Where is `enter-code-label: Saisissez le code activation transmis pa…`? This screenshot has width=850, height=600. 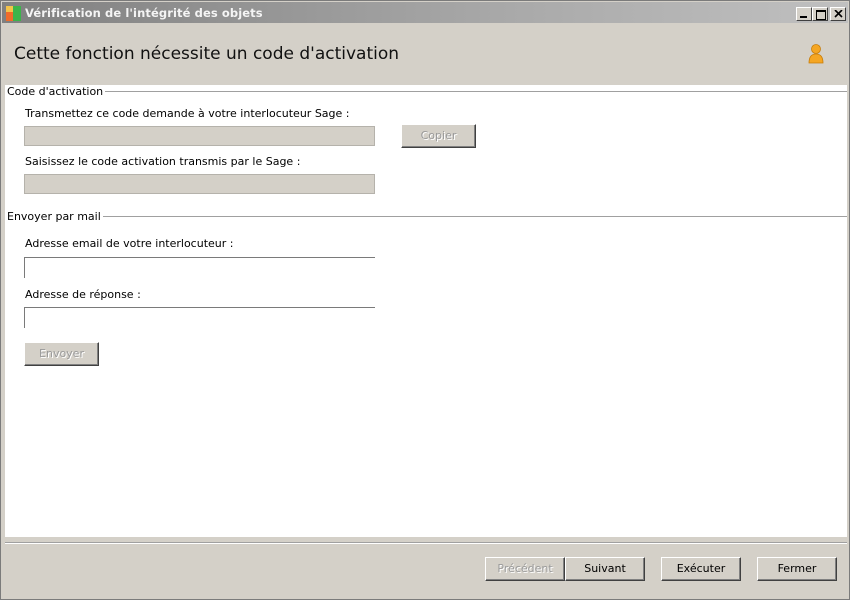
enter-code-label: Saisissez le code activation transmis pa… is located at coordinates (163, 161).